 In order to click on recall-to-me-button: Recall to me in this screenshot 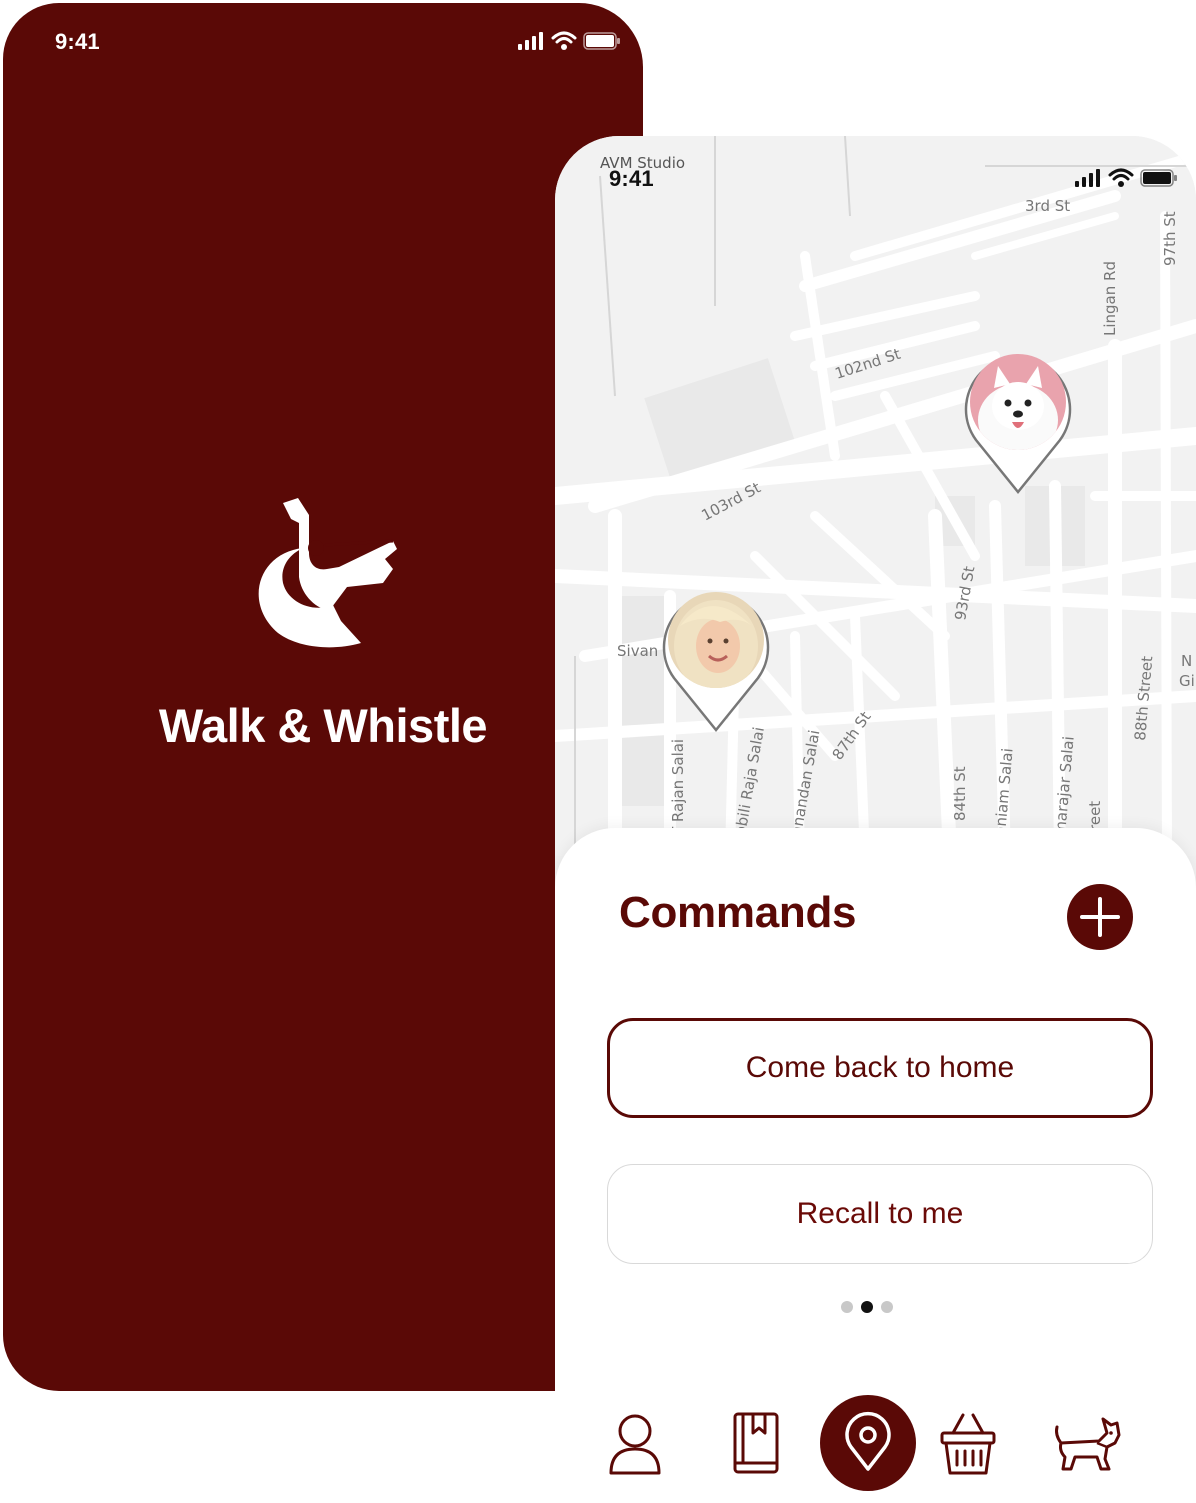, I will do `click(880, 1214)`.